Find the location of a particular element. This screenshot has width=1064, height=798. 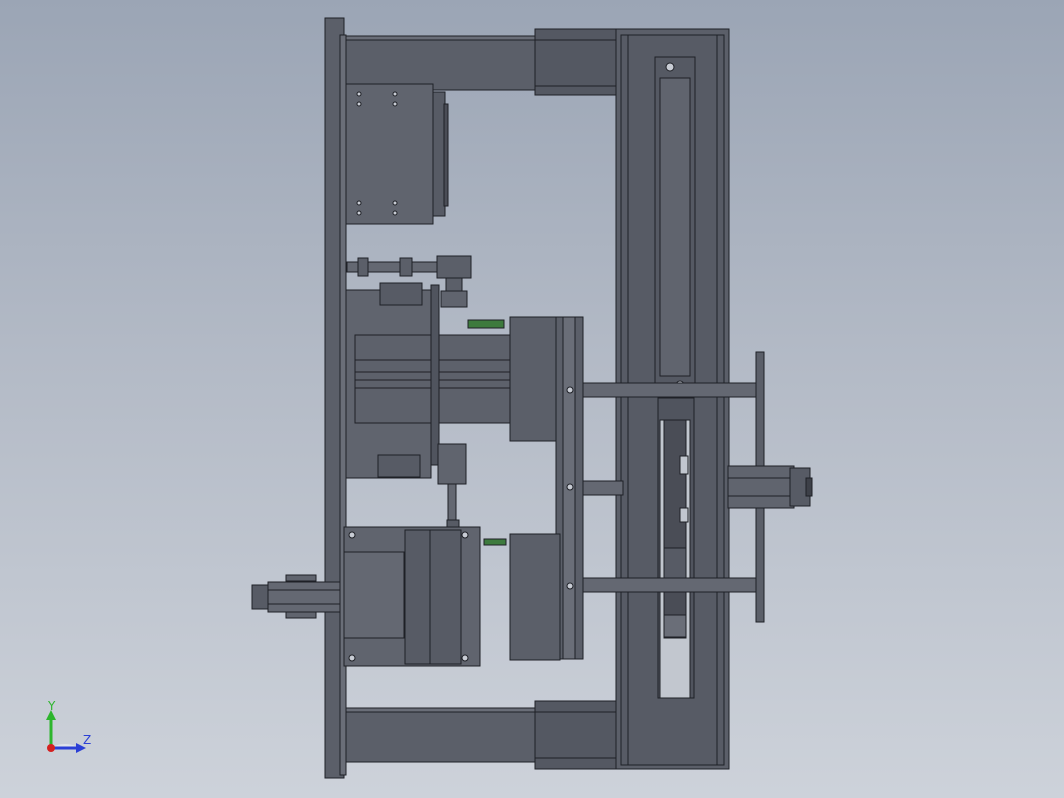

axis-triad: Y Z is located at coordinates (68, 726).